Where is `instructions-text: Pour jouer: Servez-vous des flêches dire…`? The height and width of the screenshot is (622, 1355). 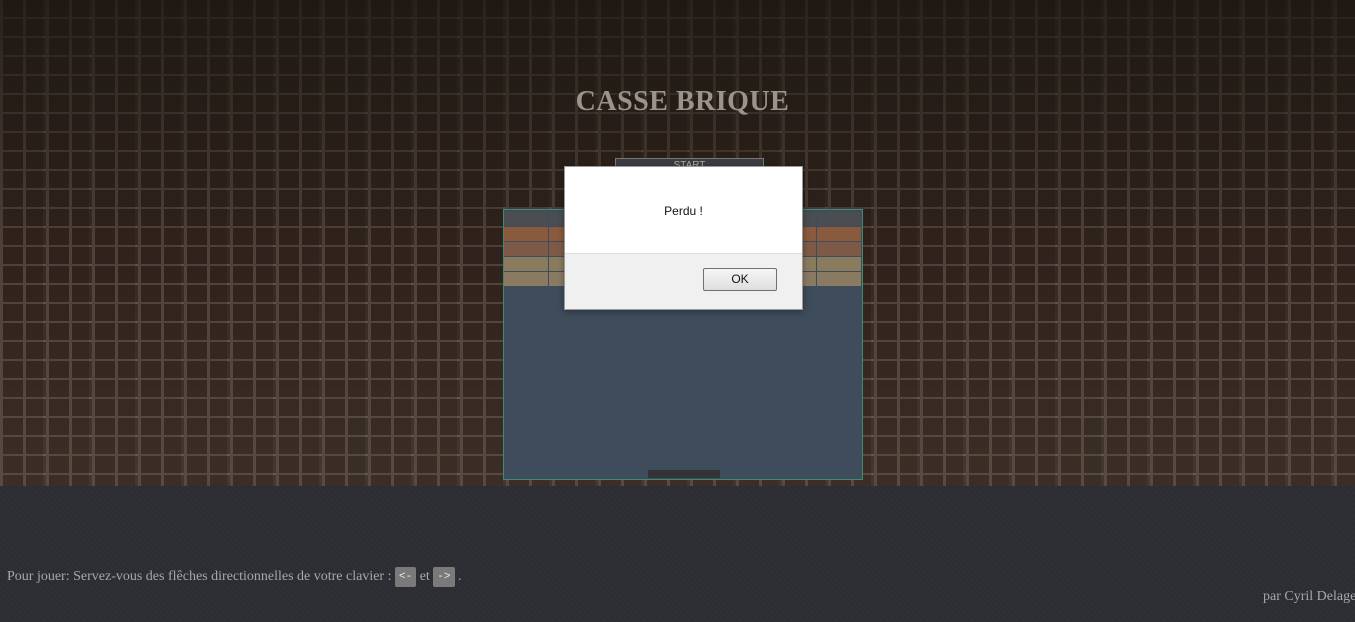 instructions-text: Pour jouer: Servez-vous des flêches dire… is located at coordinates (199, 577).